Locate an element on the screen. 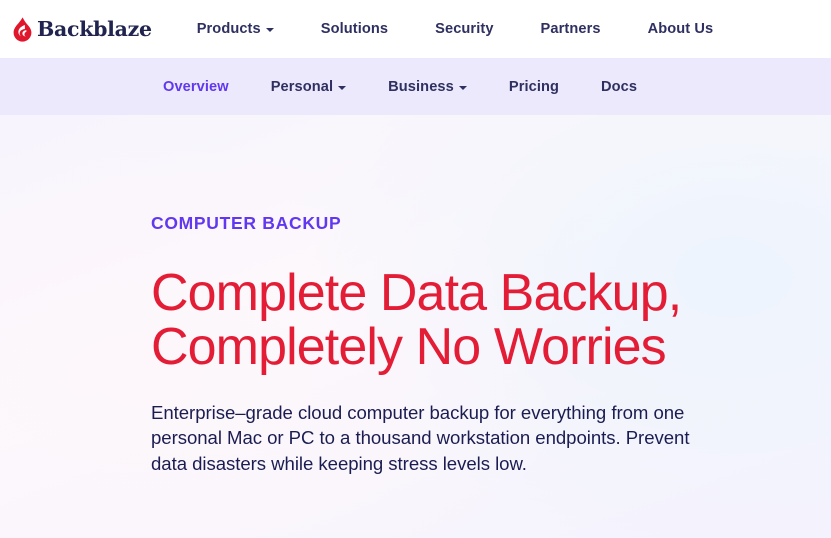 This screenshot has height=538, width=831. nav-item-security: Security is located at coordinates (464, 29).